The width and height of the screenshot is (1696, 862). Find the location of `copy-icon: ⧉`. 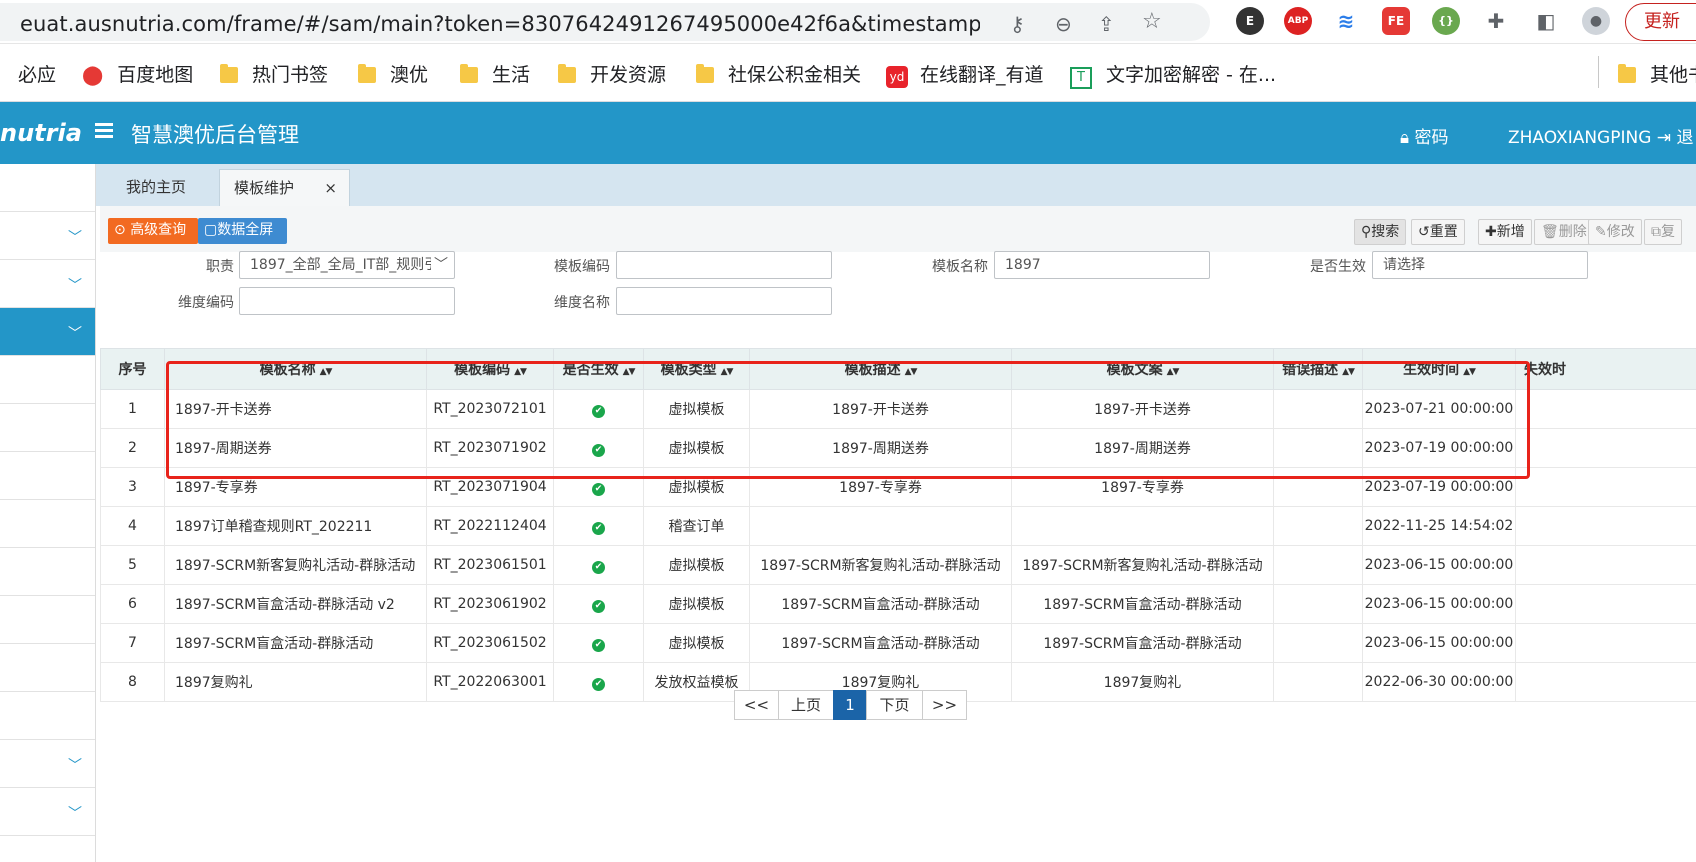

copy-icon: ⧉ is located at coordinates (1656, 232).